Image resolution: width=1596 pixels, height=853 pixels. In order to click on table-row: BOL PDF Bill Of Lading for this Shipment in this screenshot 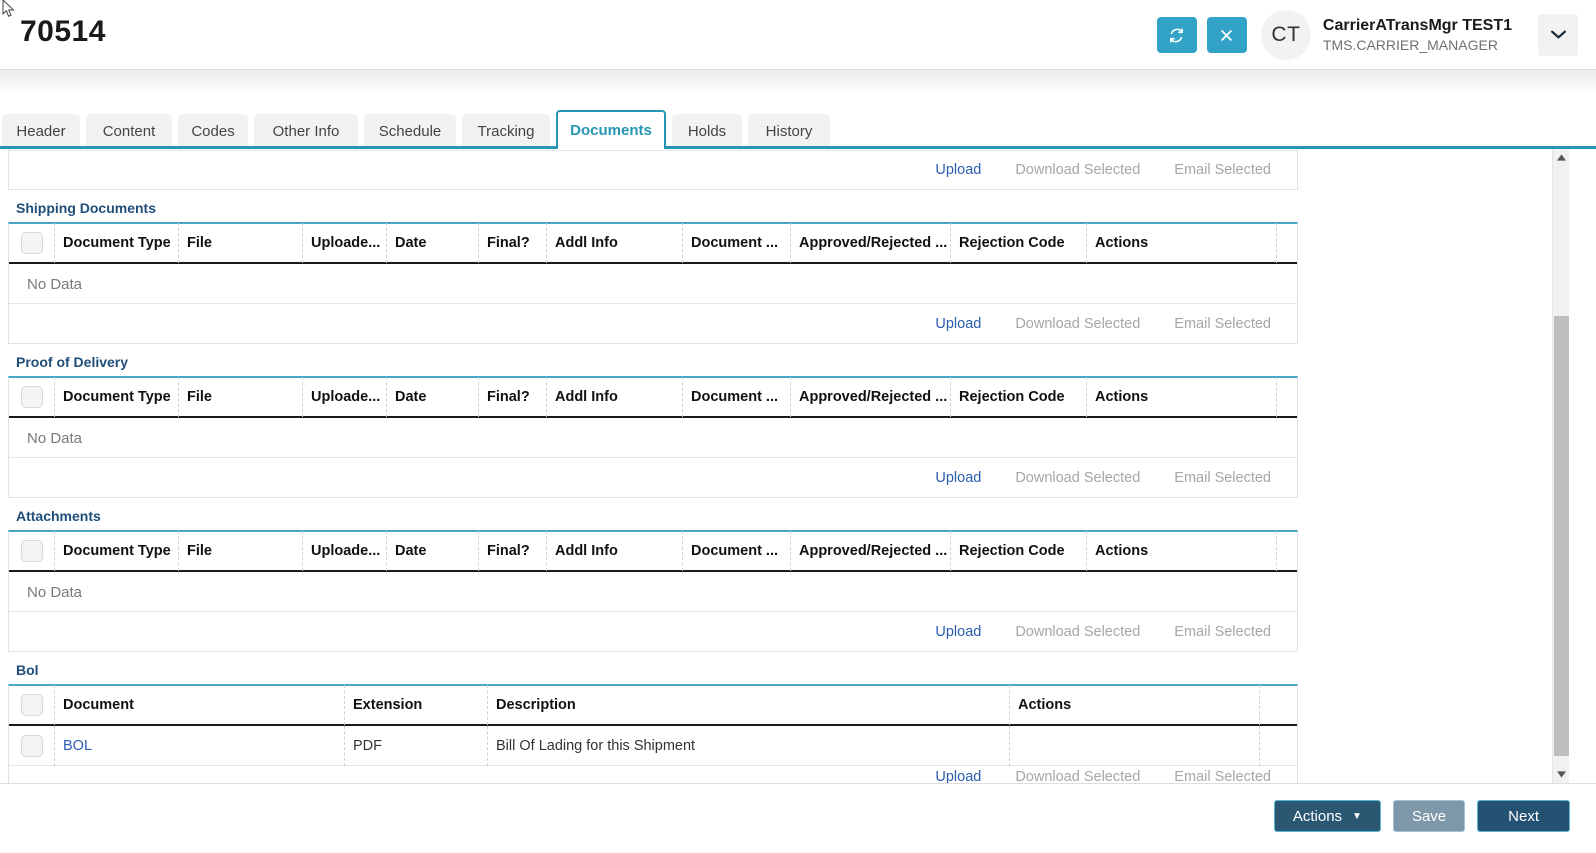, I will do `click(653, 745)`.